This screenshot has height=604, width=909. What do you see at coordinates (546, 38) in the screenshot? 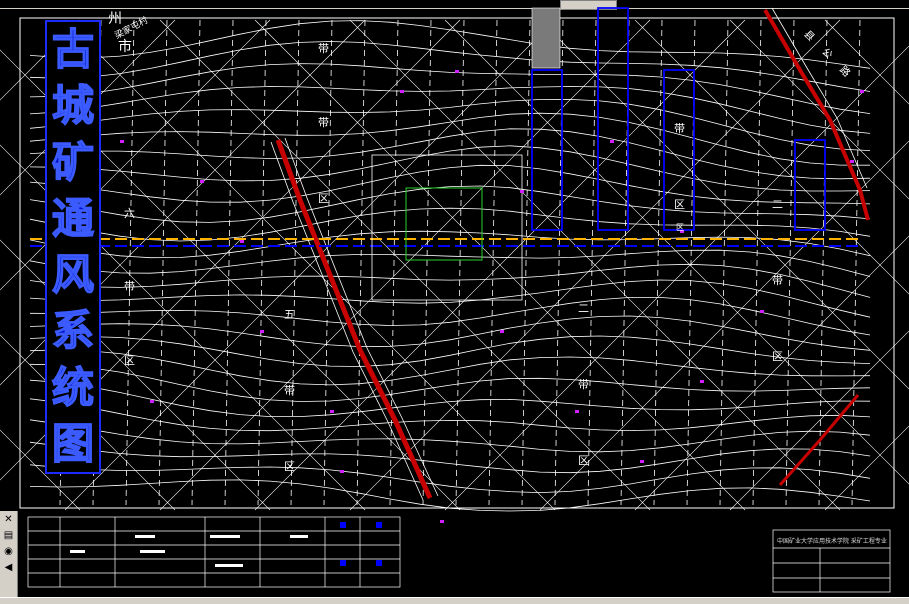
I see `shaft-area` at bounding box center [546, 38].